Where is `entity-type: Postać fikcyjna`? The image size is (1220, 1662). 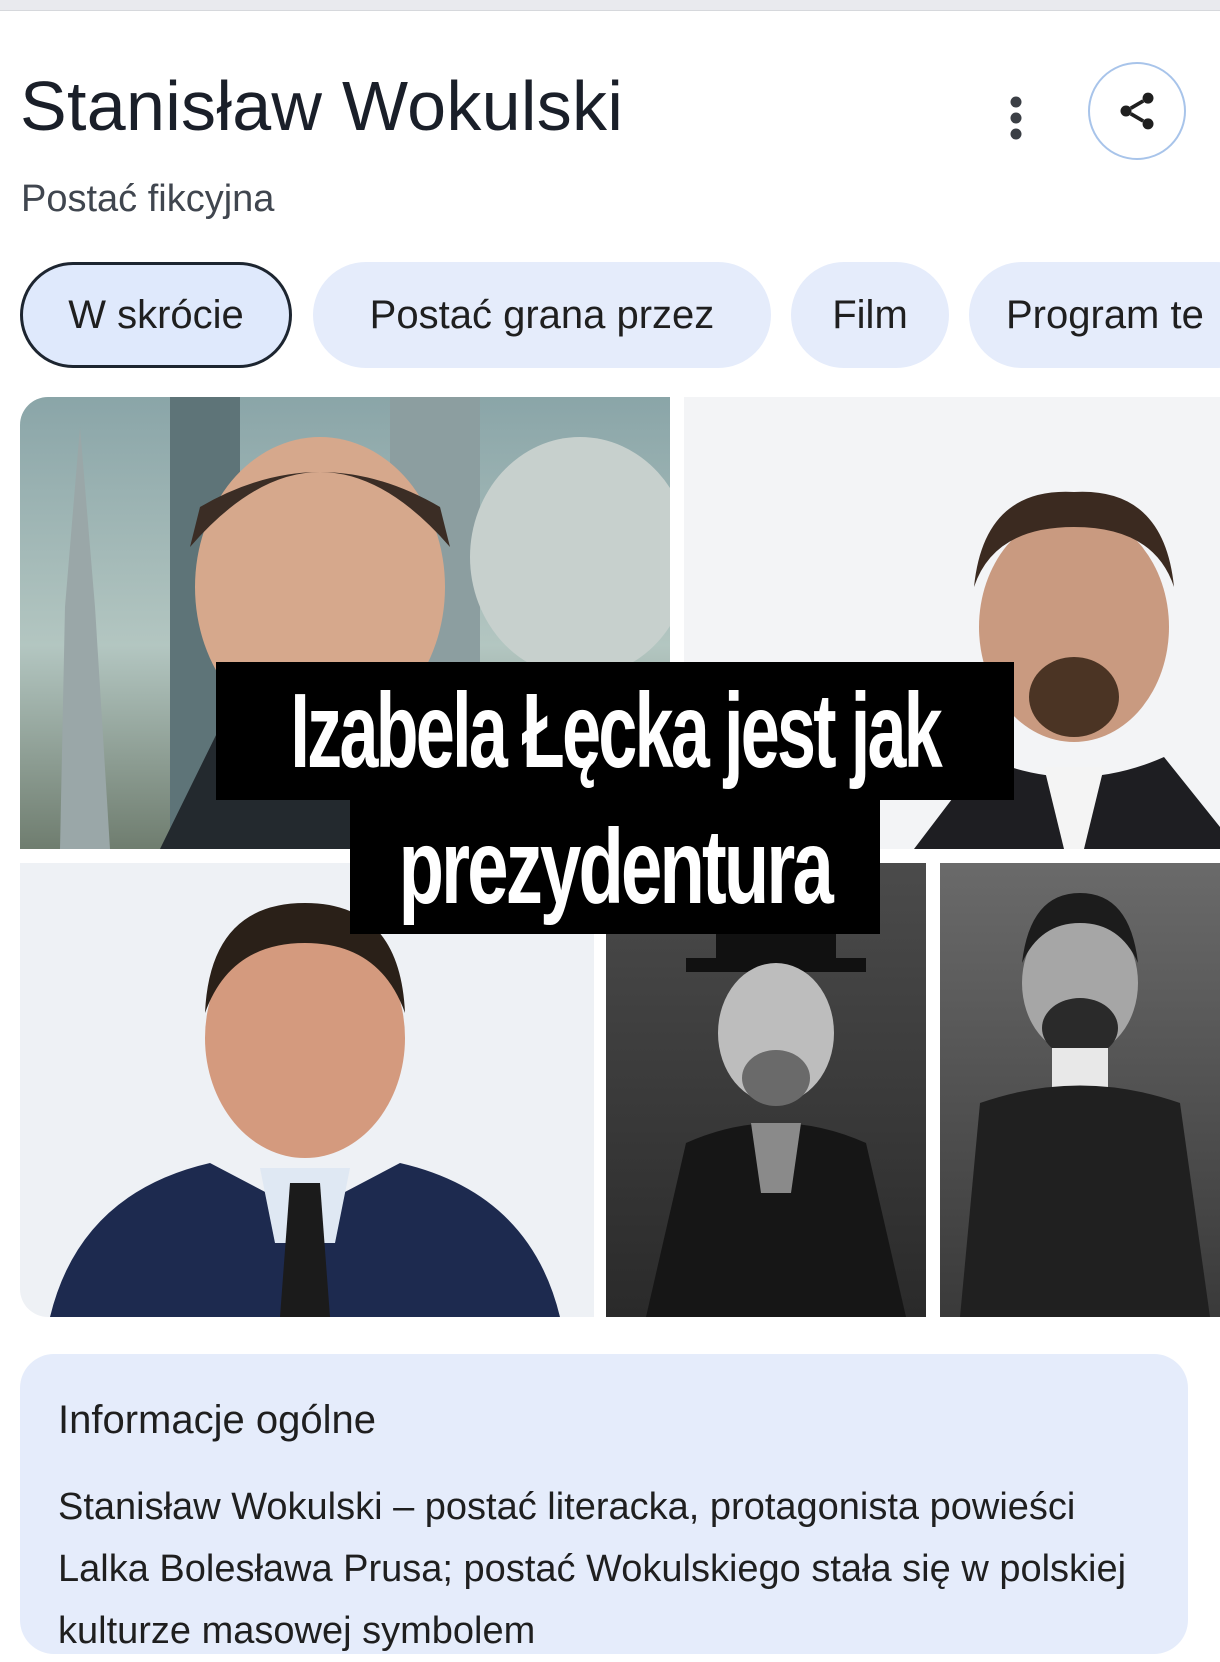
entity-type: Postać fikcyjna is located at coordinates (148, 199).